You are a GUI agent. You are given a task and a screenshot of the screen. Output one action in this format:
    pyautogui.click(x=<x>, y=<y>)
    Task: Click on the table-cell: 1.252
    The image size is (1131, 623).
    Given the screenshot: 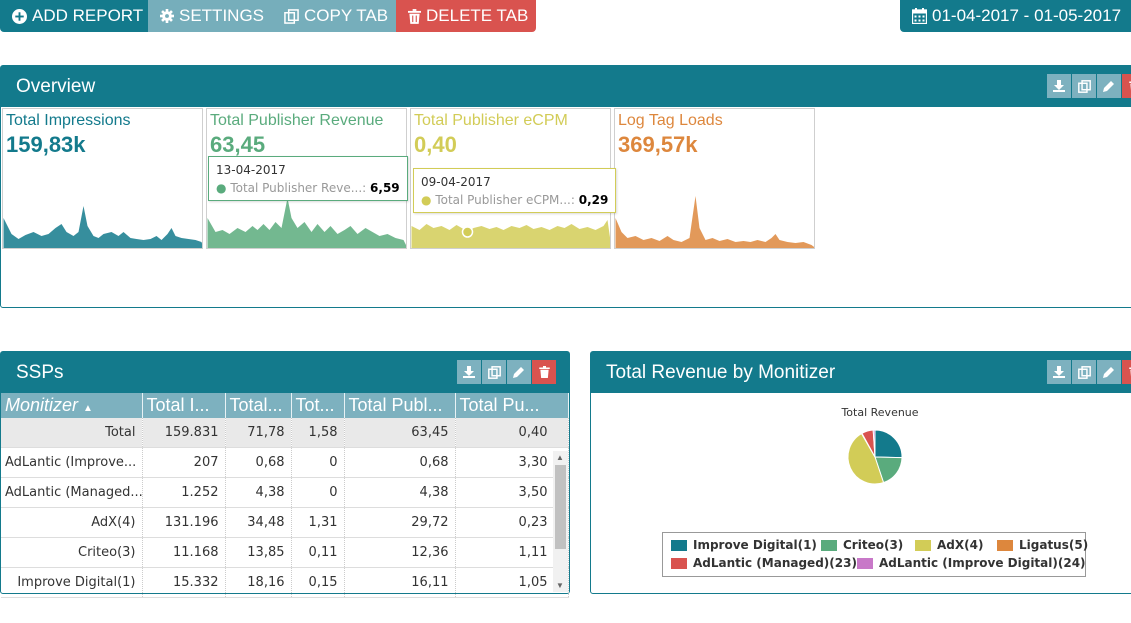 What is the action you would take?
    pyautogui.click(x=184, y=492)
    